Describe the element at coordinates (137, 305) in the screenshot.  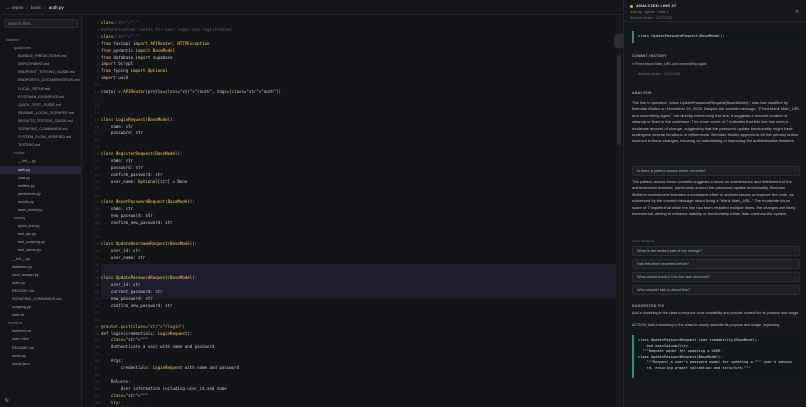
I see `code-line: confirm_new_password: str` at that location.